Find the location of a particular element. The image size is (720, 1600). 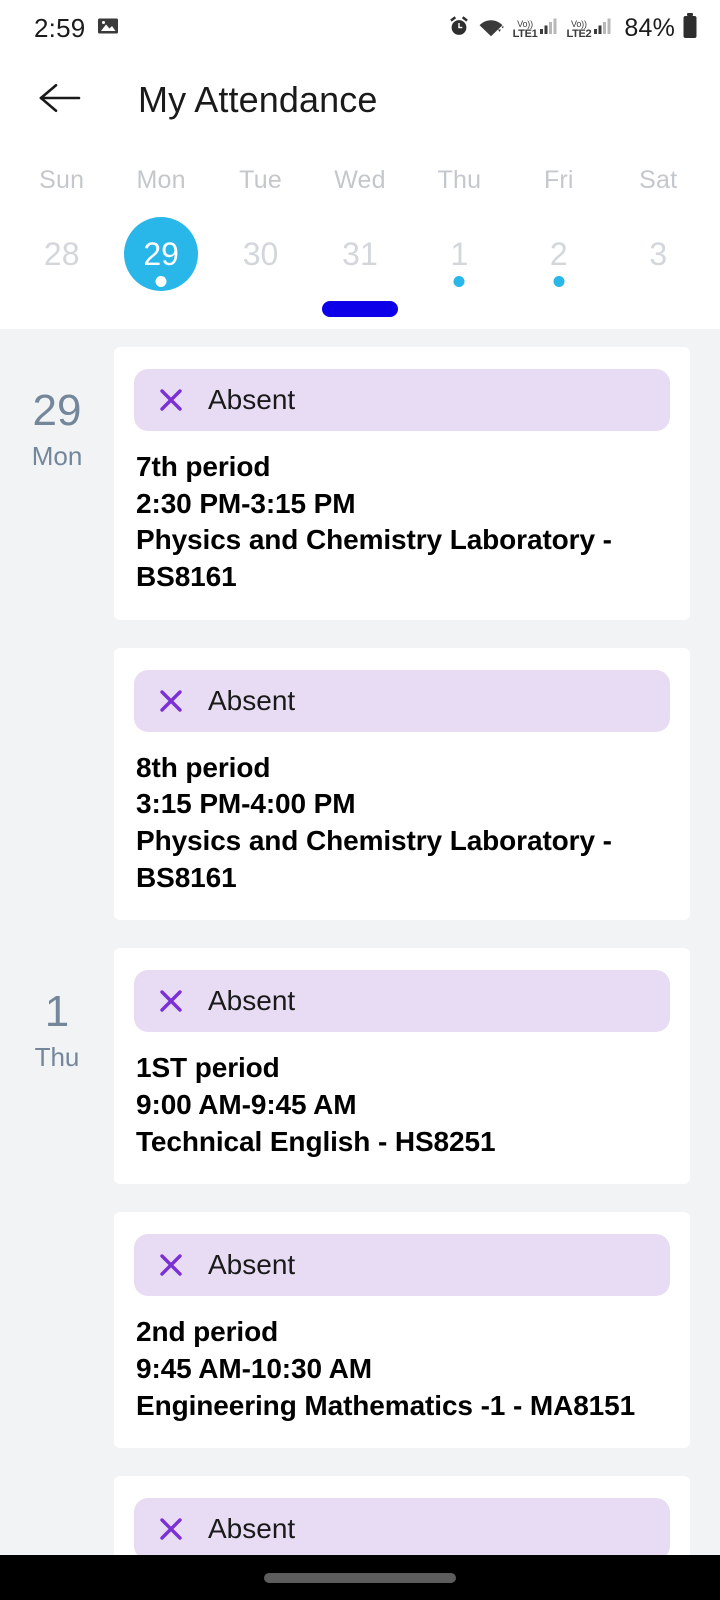

week-calendar: Sun Mon Tue Wed Thu Fri Sat 28 29 30 31 1 2 3 is located at coordinates (360, 236).